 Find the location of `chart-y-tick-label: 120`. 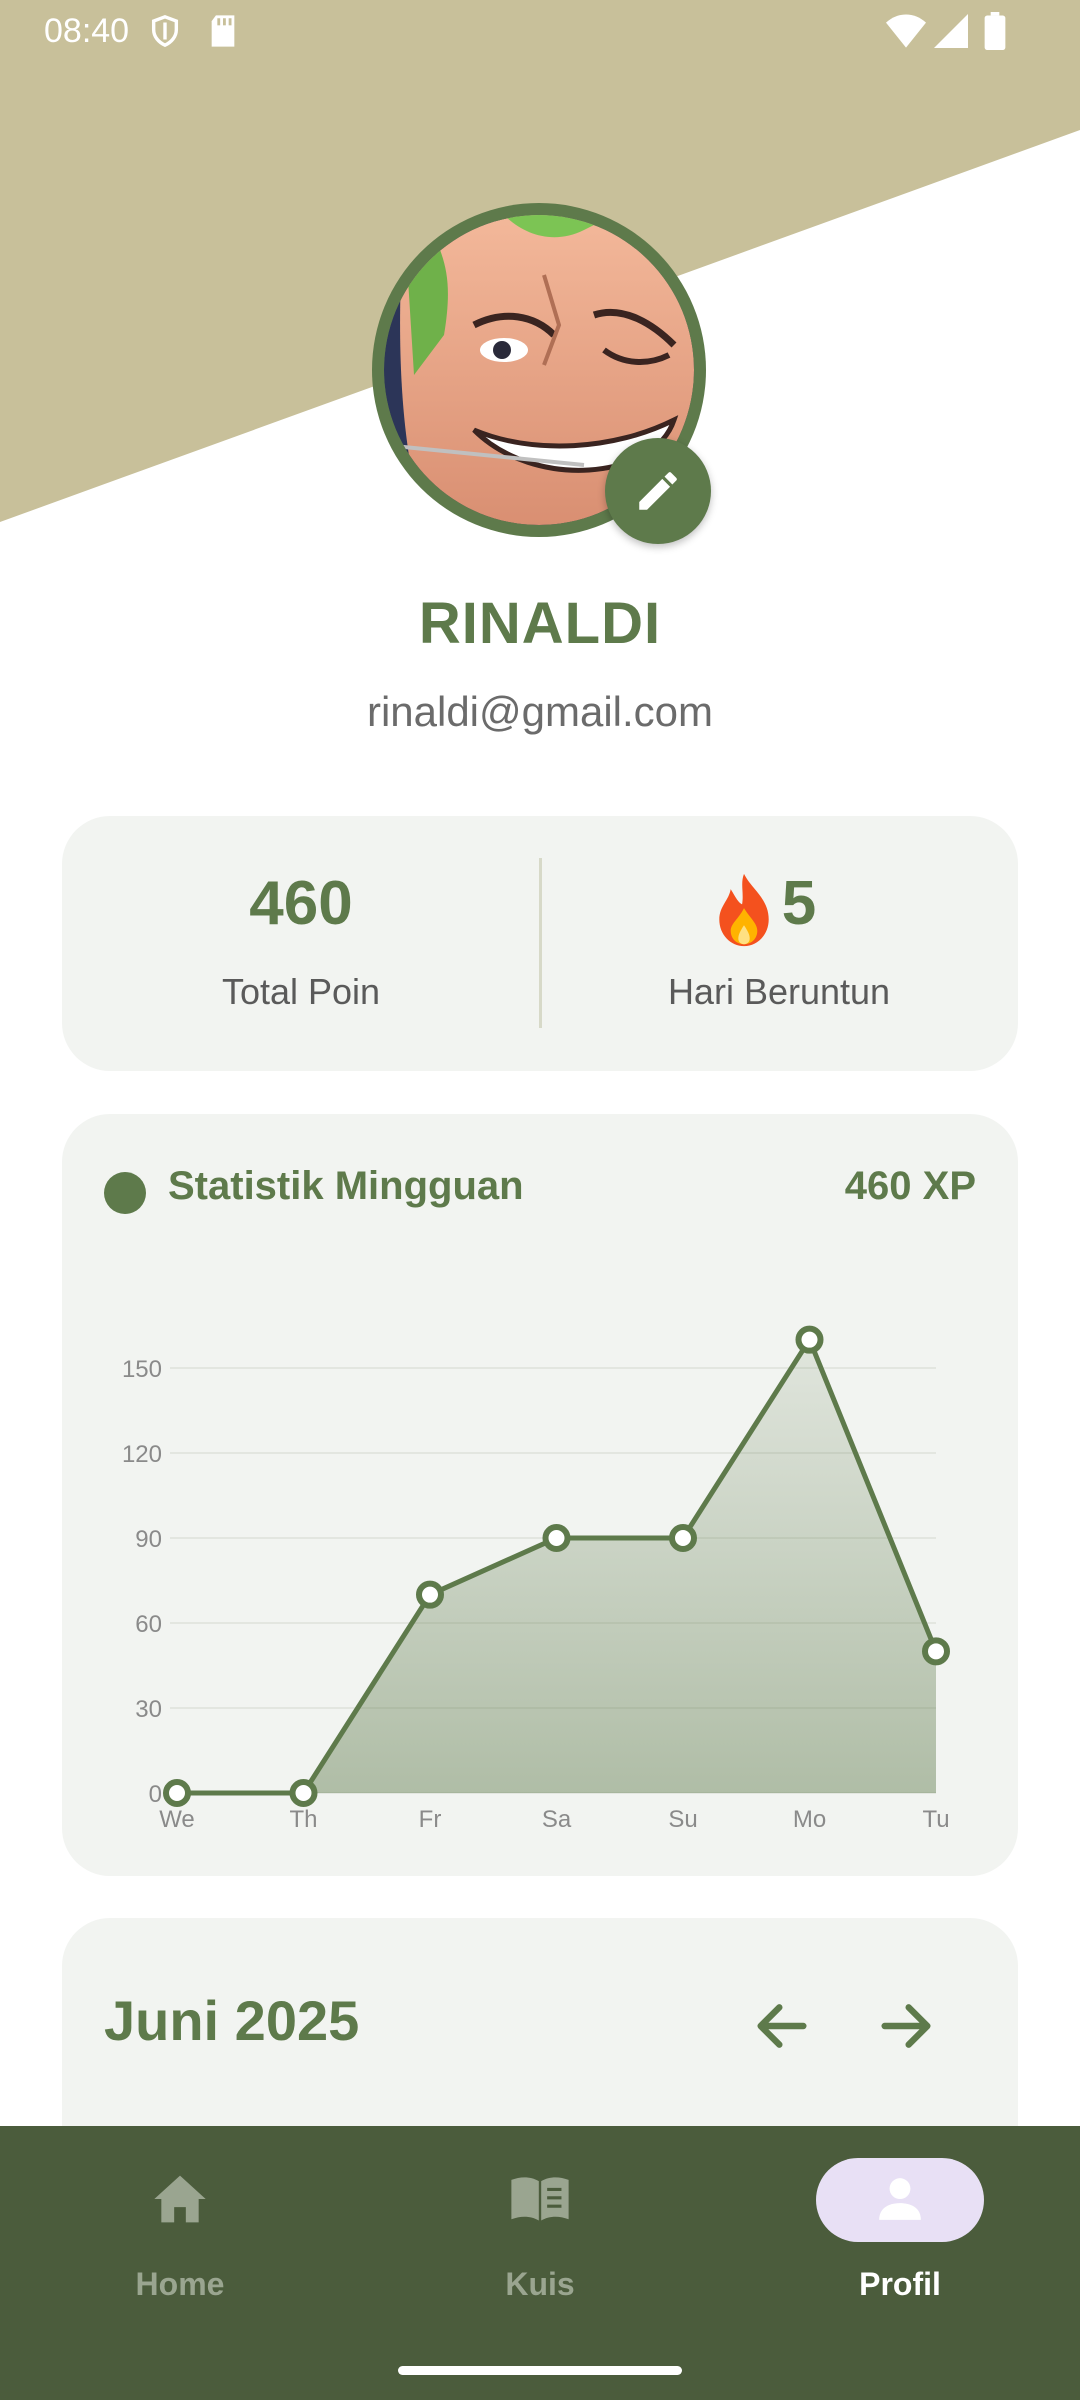

chart-y-tick-label: 120 is located at coordinates (142, 1454).